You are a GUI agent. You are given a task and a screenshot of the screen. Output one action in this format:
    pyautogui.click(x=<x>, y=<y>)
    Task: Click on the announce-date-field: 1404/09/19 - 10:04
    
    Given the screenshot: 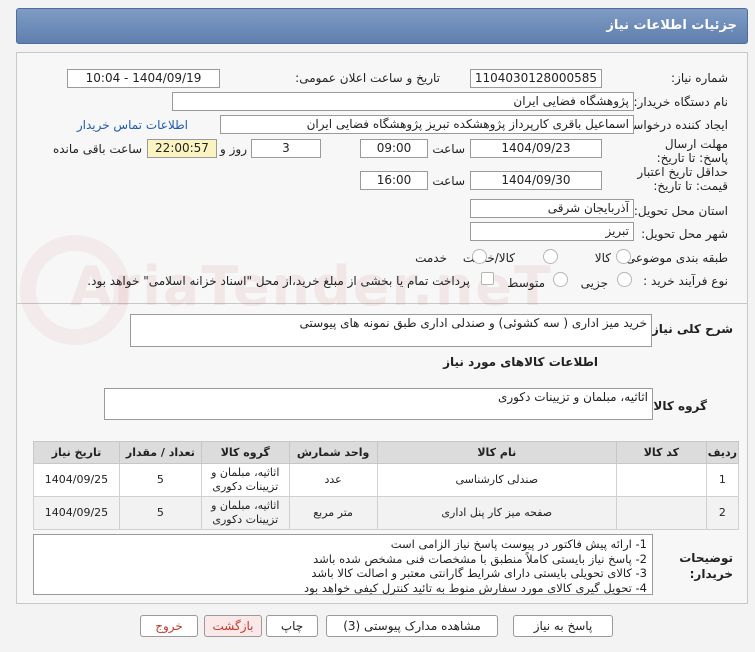 What is the action you would take?
    pyautogui.click(x=143, y=78)
    